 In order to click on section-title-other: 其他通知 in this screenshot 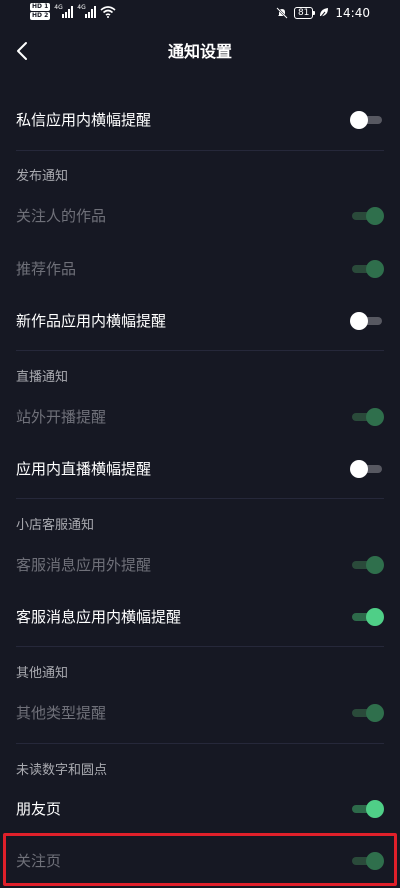, I will do `click(42, 673)`.